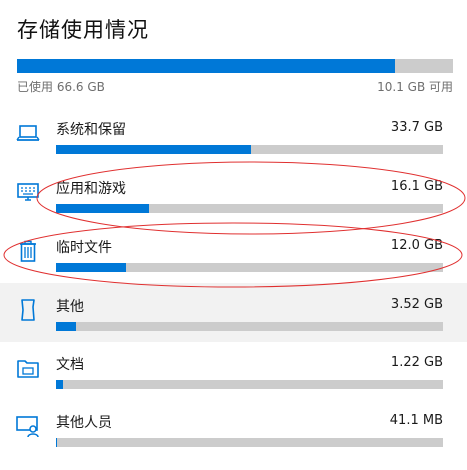 The height and width of the screenshot is (470, 467). I want to click on category-size: 16.1 GB, so click(416, 186).